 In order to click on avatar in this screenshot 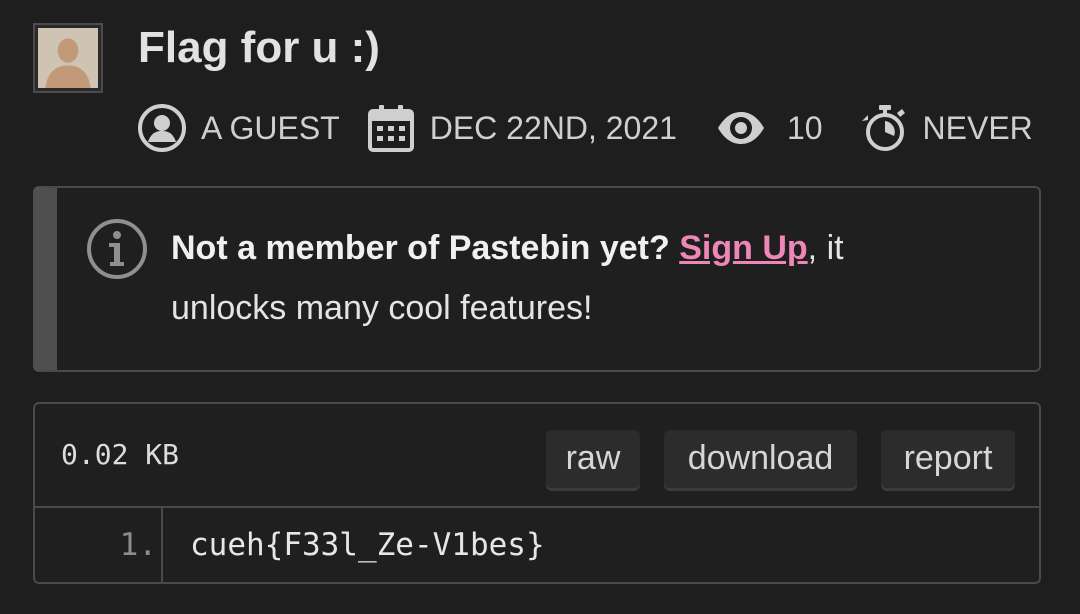, I will do `click(68, 58)`.